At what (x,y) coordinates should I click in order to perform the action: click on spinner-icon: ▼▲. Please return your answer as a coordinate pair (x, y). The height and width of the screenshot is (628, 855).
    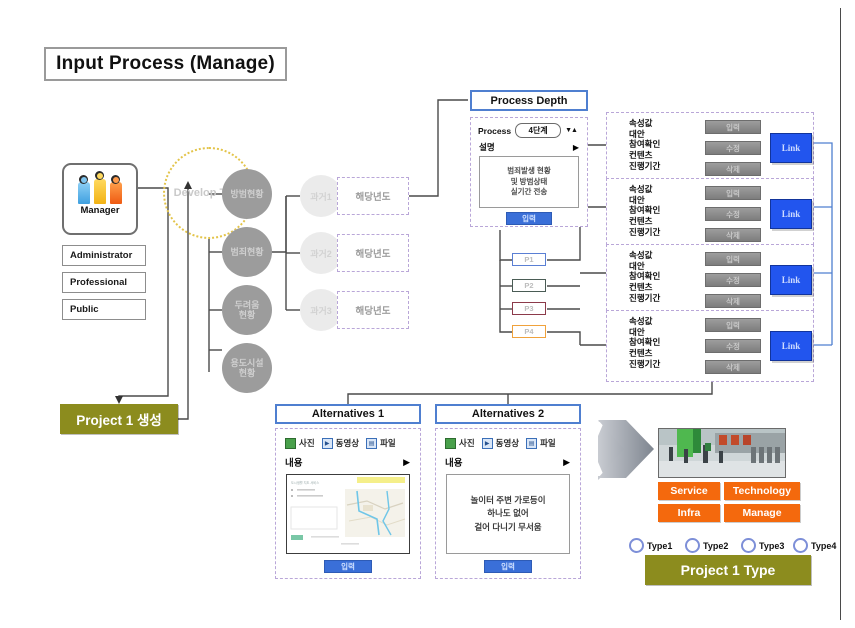
    Looking at the image, I should click on (571, 130).